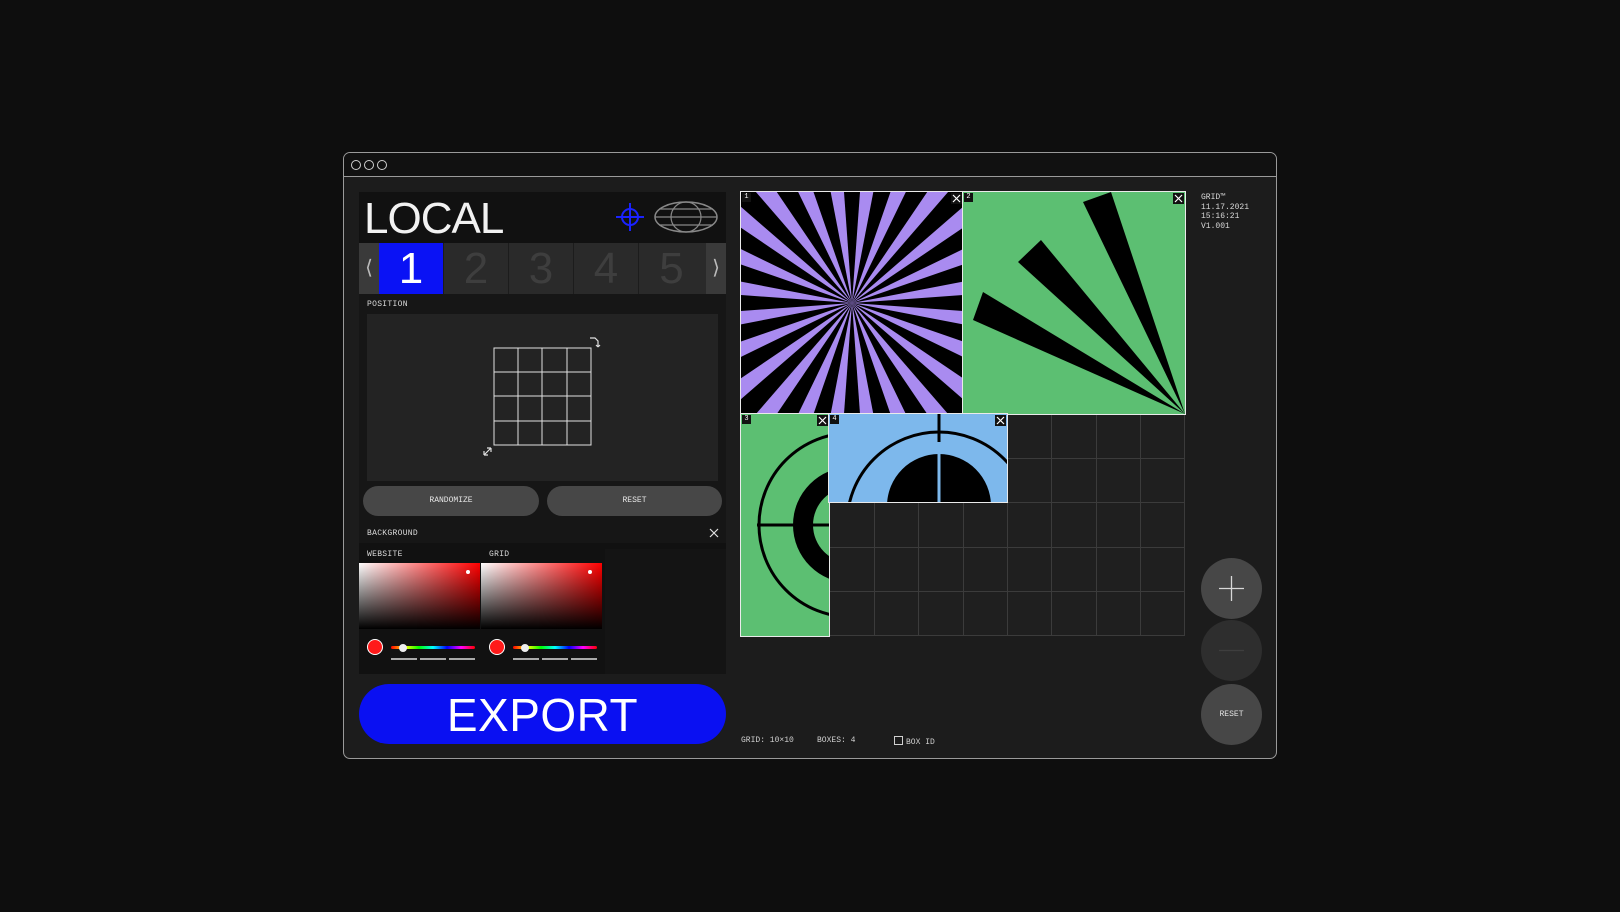 The height and width of the screenshot is (912, 1620). What do you see at coordinates (476, 268) in the screenshot?
I see `tab-2: 2` at bounding box center [476, 268].